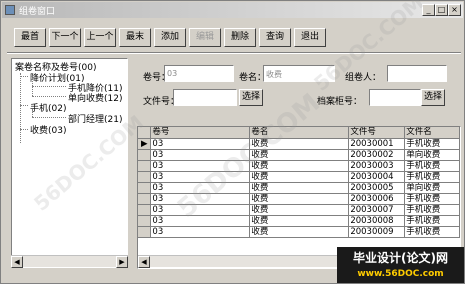 The height and width of the screenshot is (284, 465). What do you see at coordinates (65, 37) in the screenshot?
I see `next-button: 下一个` at bounding box center [65, 37].